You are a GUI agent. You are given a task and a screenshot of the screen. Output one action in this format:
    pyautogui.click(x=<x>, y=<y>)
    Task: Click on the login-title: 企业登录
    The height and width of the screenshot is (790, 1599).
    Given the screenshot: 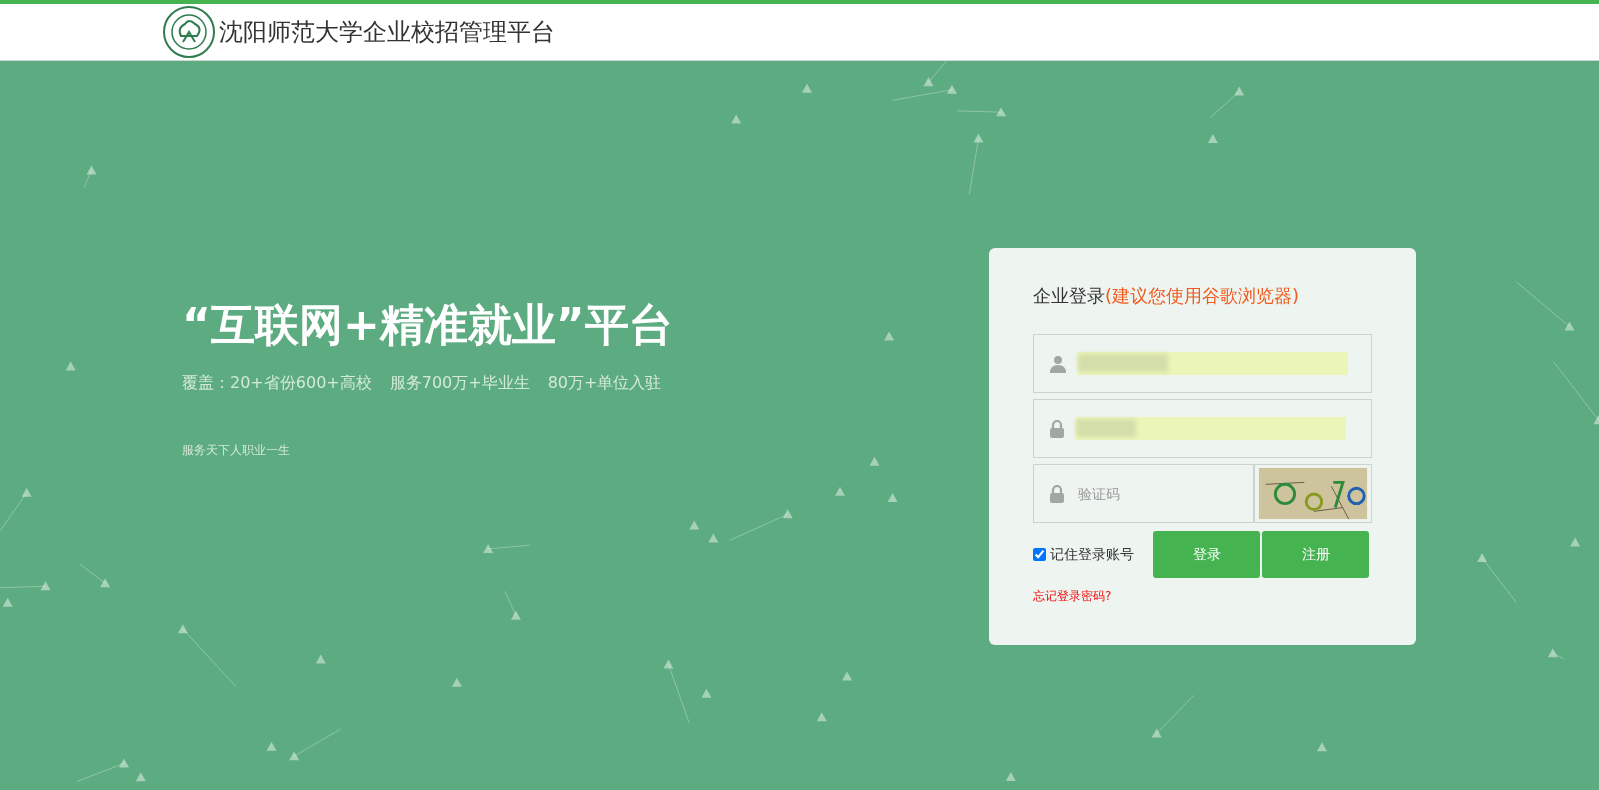 What is the action you would take?
    pyautogui.click(x=1069, y=296)
    